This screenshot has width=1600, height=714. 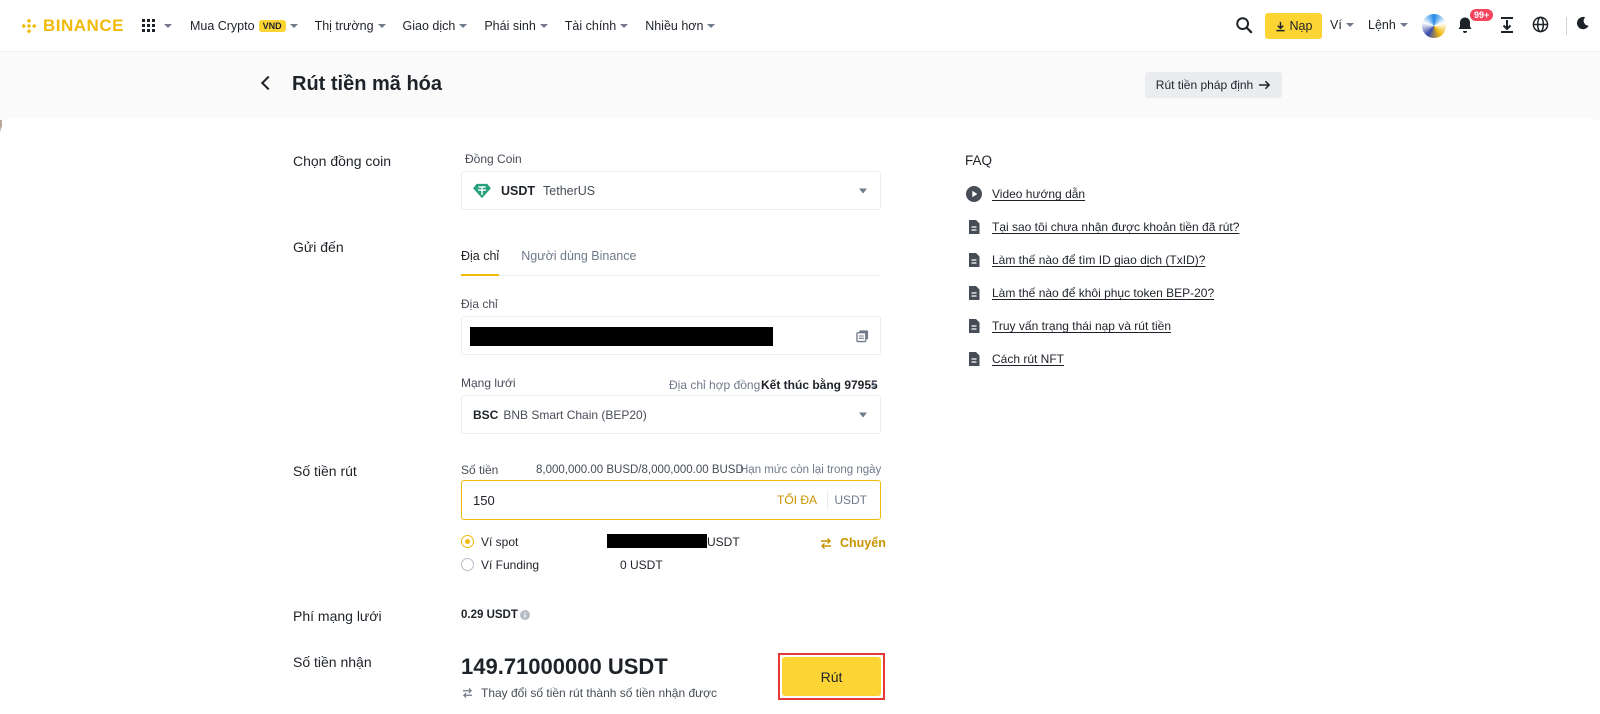 I want to click on nav-trade: Giao dịch, so click(x=435, y=26).